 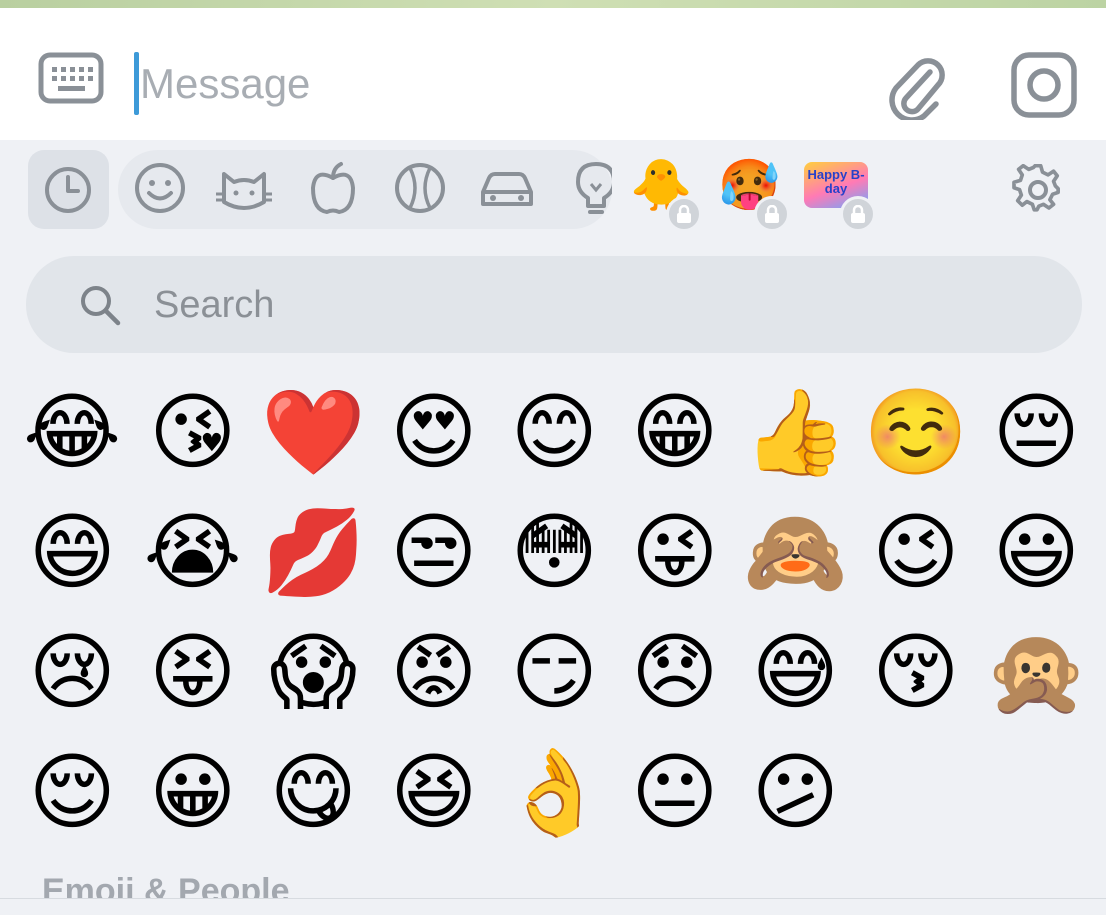 I want to click on clock-icon, so click(x=68, y=190).